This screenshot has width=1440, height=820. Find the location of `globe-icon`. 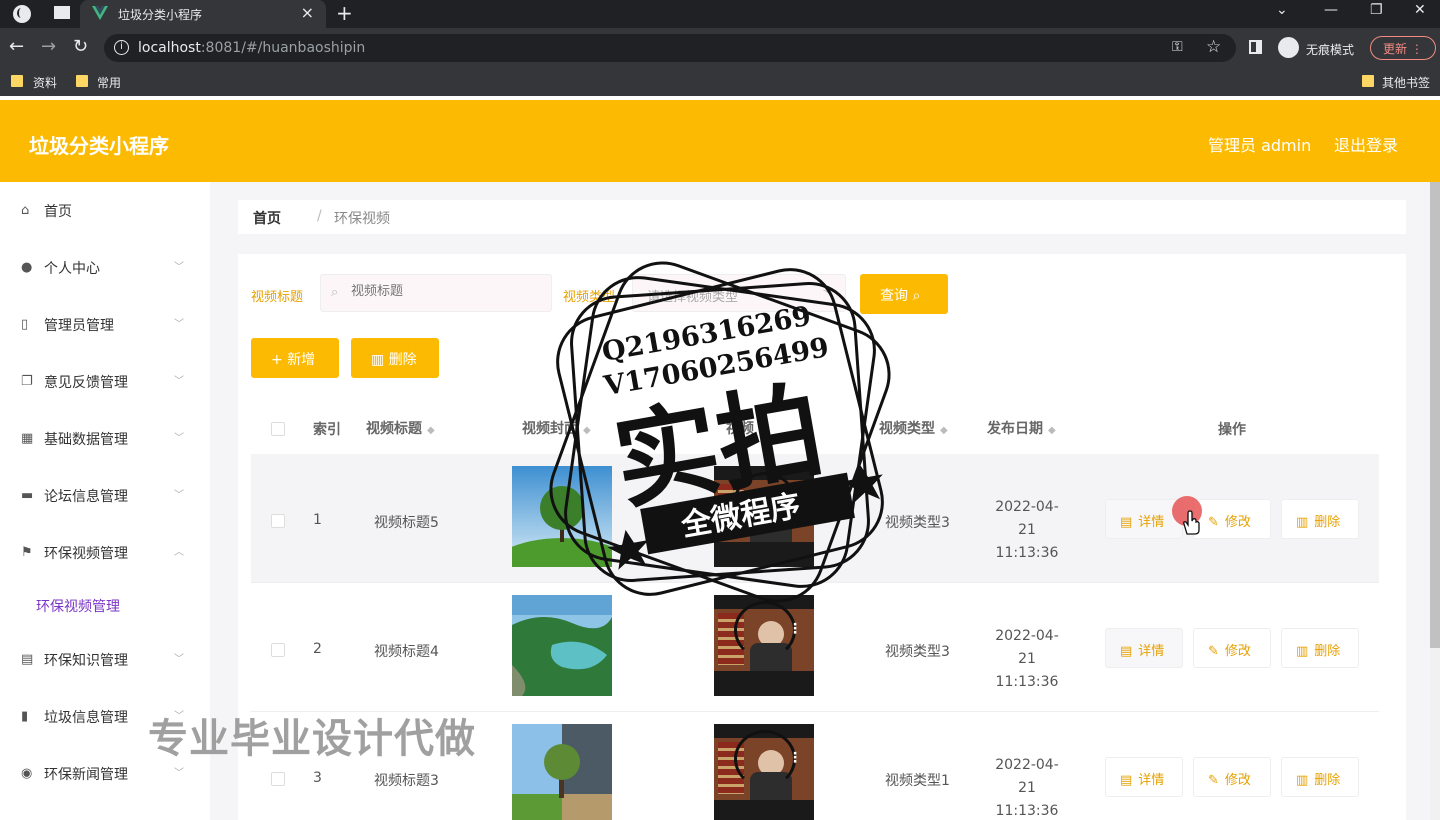

globe-icon is located at coordinates (22, 14).